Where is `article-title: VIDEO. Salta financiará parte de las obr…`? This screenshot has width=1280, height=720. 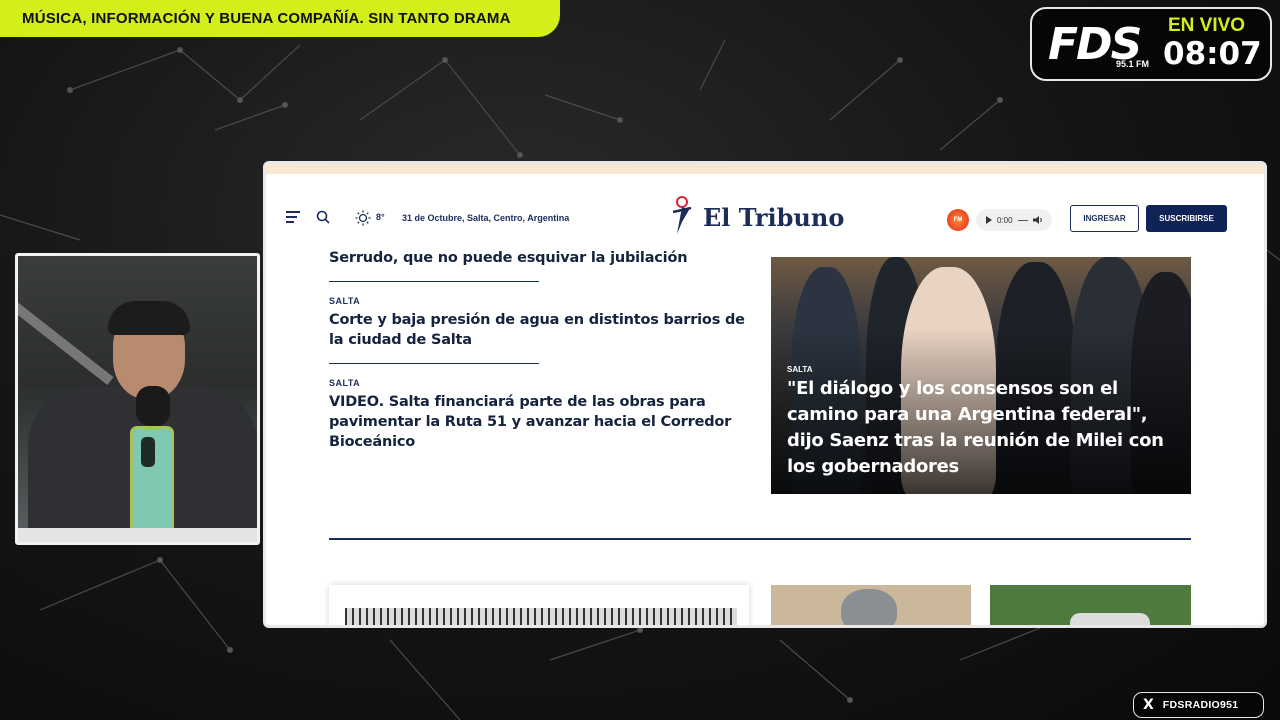
article-title: VIDEO. Salta financiará parte de las obr… is located at coordinates (541, 422).